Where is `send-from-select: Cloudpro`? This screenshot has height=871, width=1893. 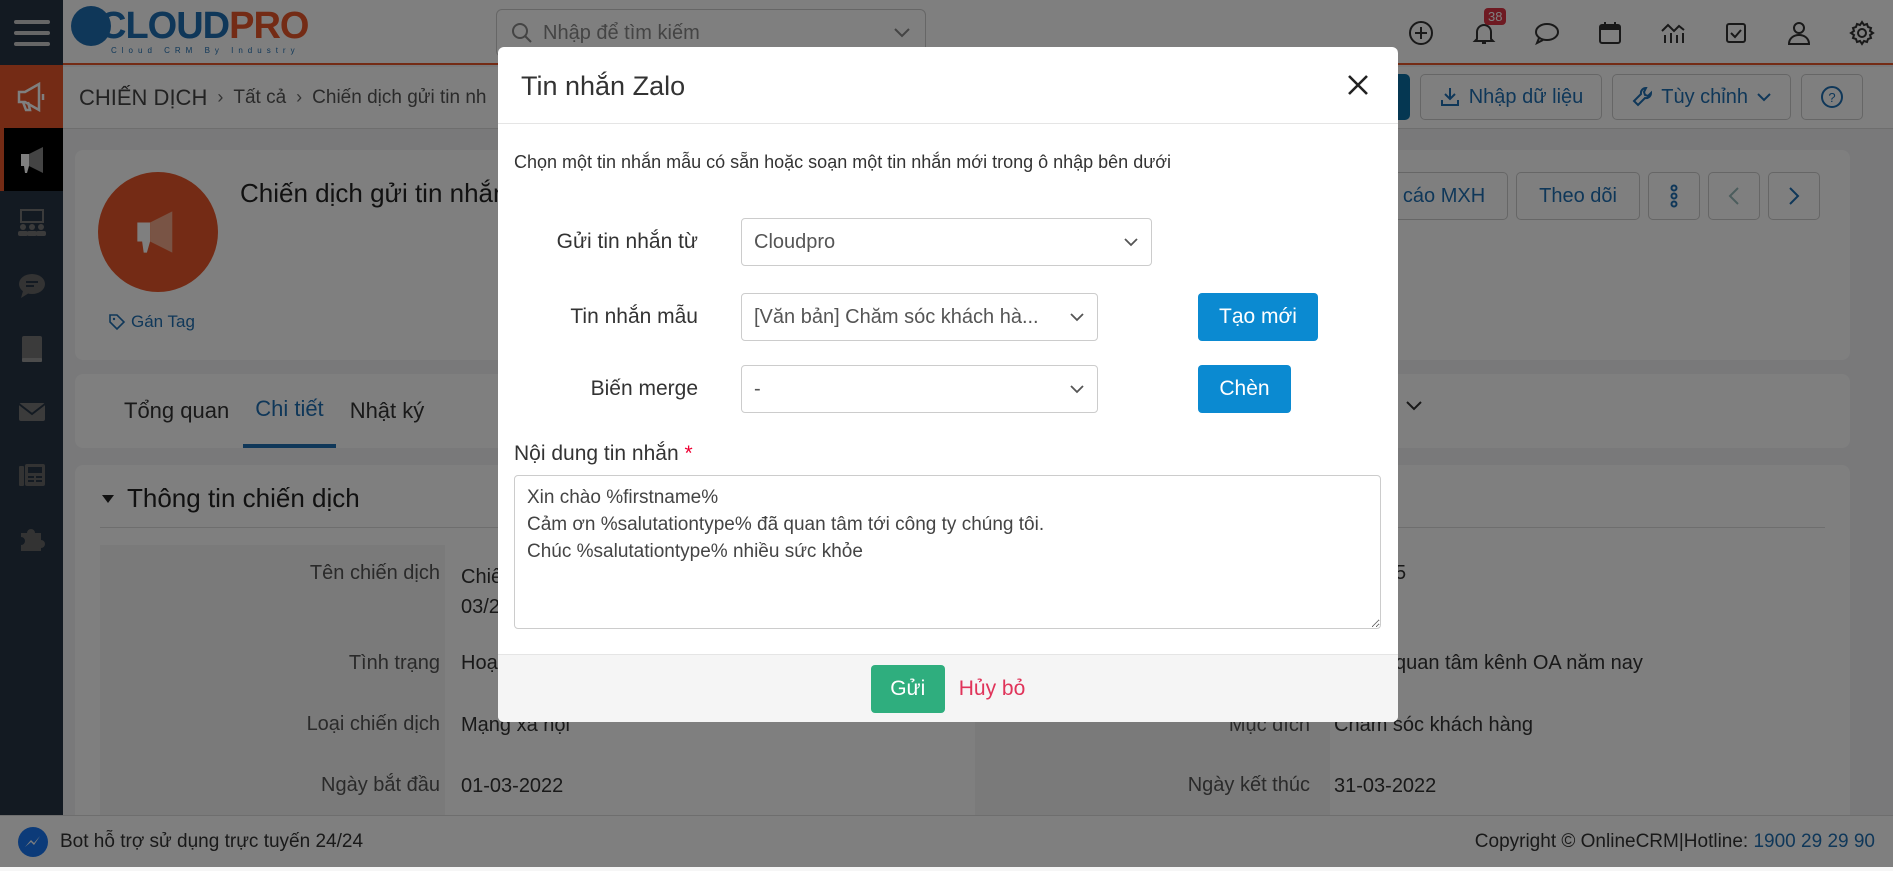 send-from-select: Cloudpro is located at coordinates (946, 242).